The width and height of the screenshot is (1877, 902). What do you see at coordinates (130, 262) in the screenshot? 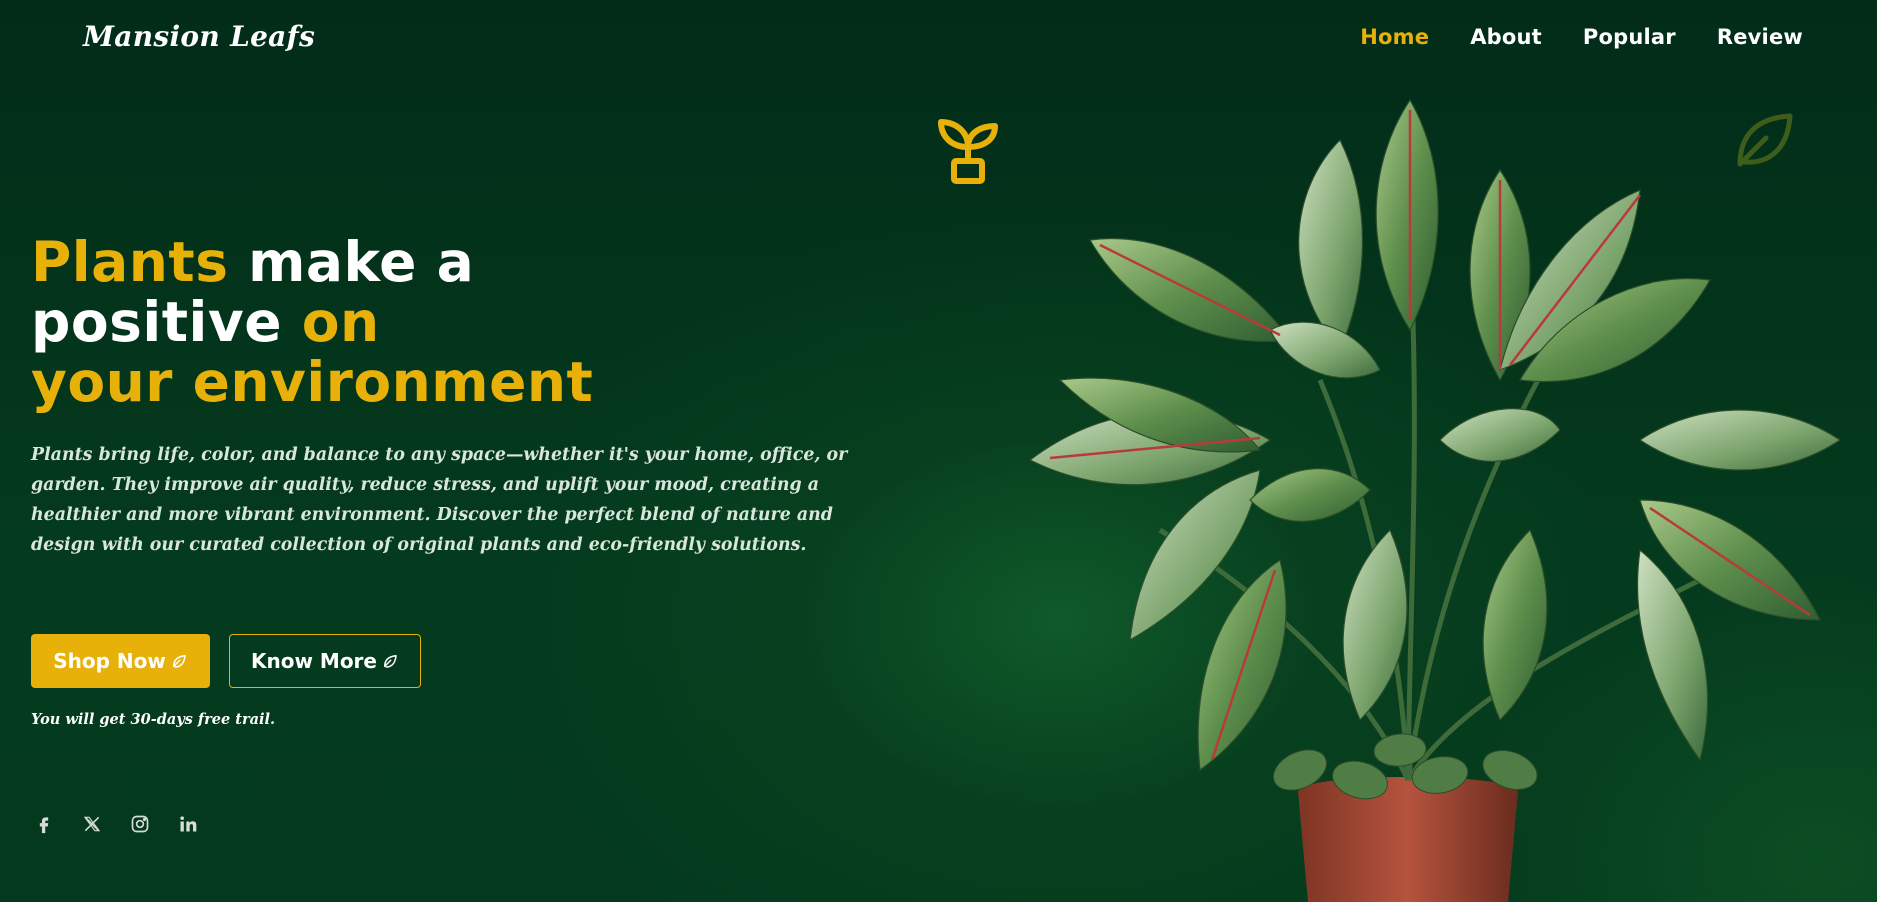
I see `title-highlight-plants: Plants` at bounding box center [130, 262].